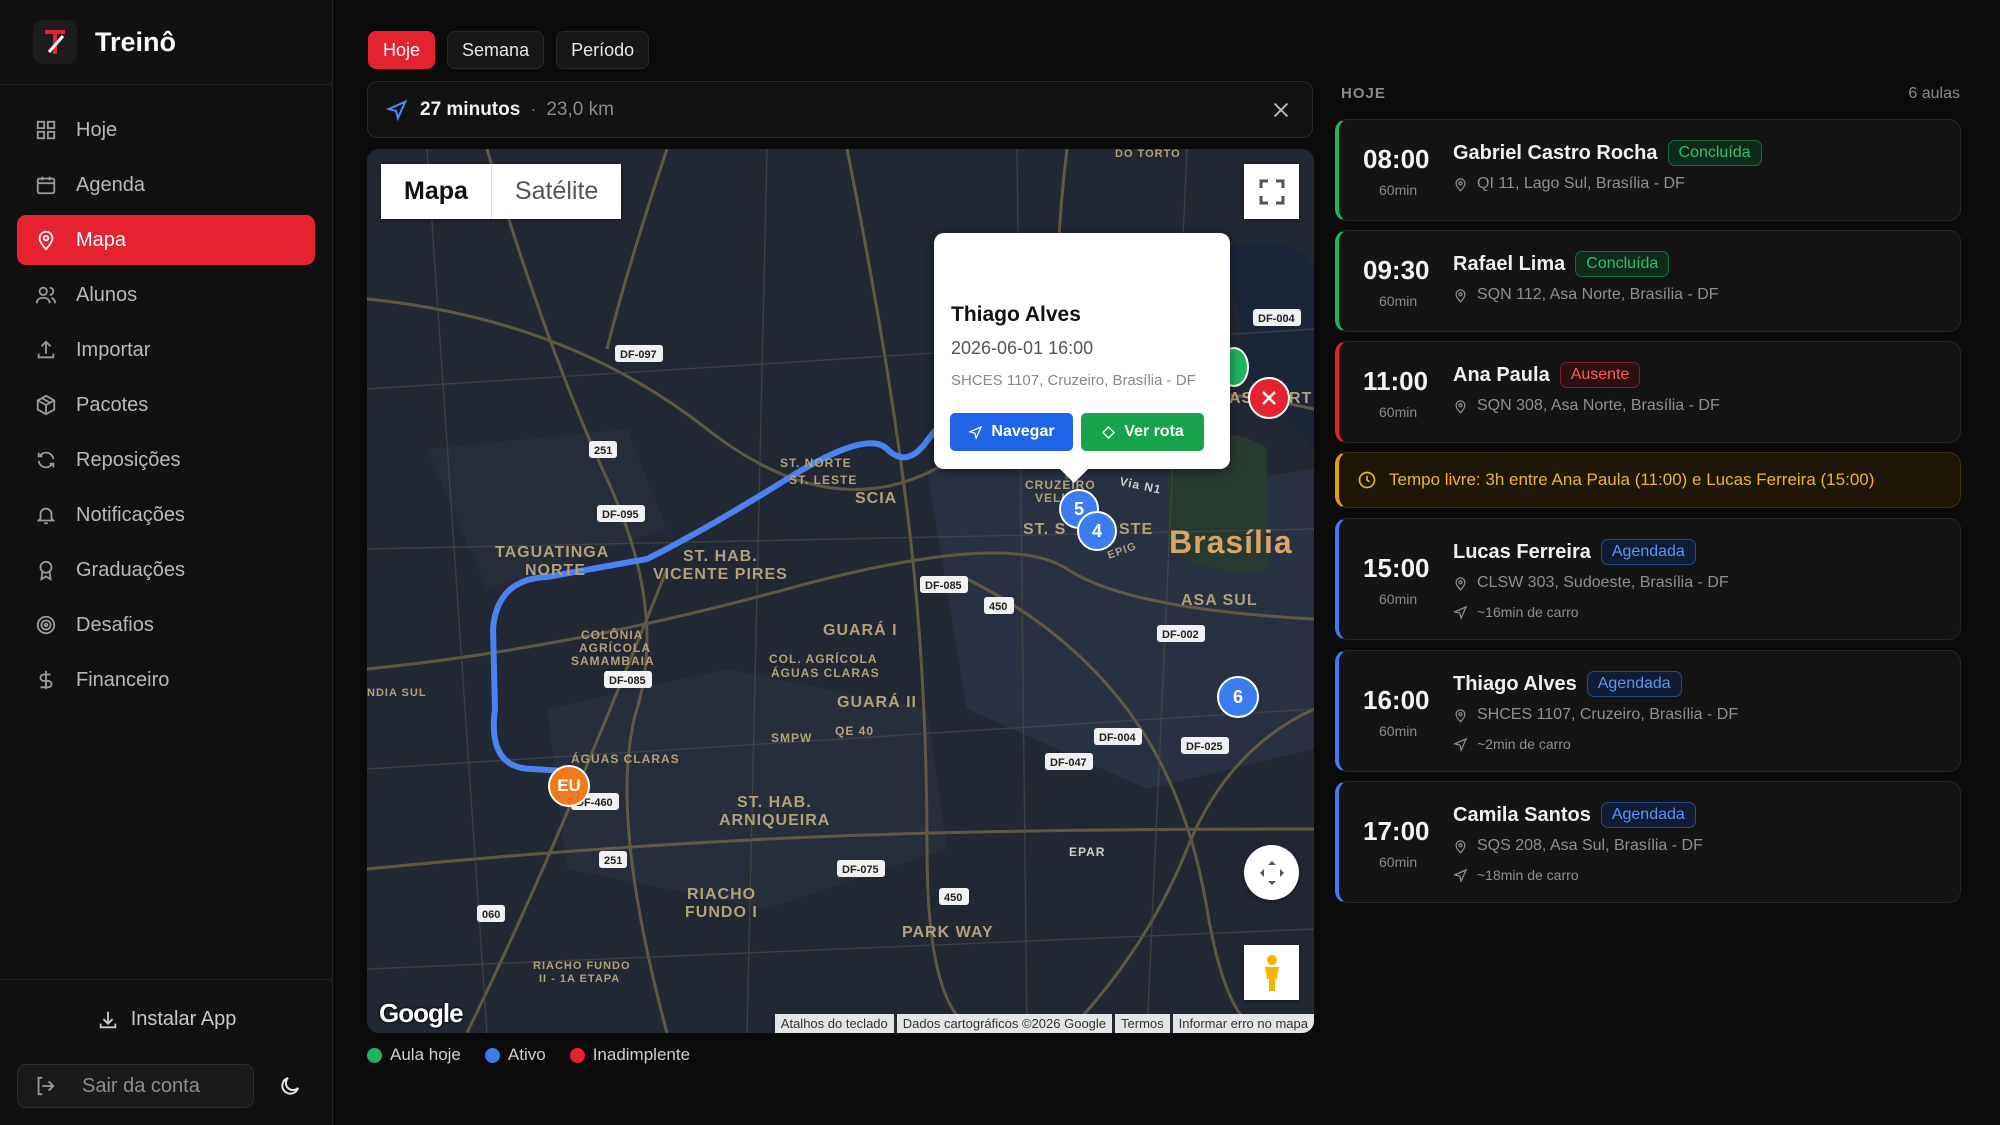 The height and width of the screenshot is (1125, 2000). I want to click on road-shield: DF-075, so click(861, 868).